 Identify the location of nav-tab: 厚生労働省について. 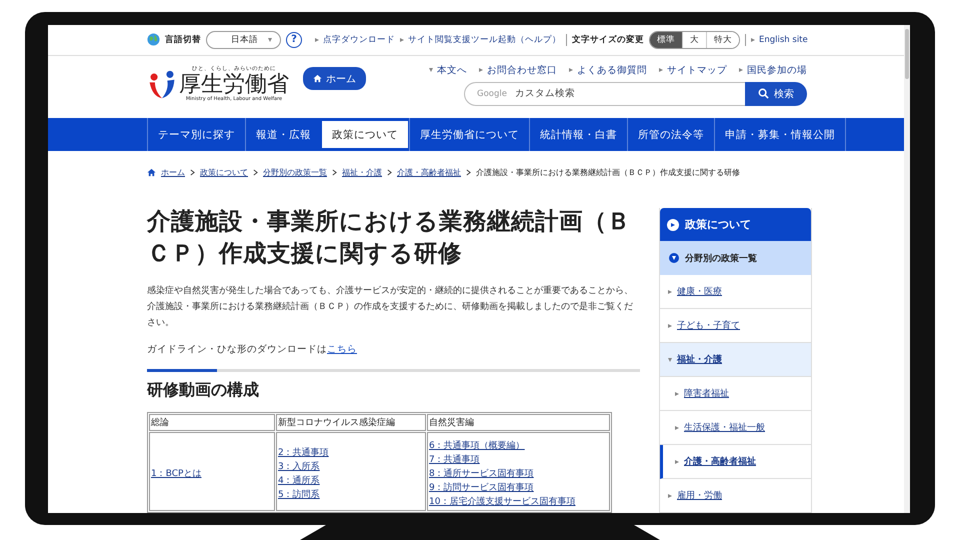
(469, 134).